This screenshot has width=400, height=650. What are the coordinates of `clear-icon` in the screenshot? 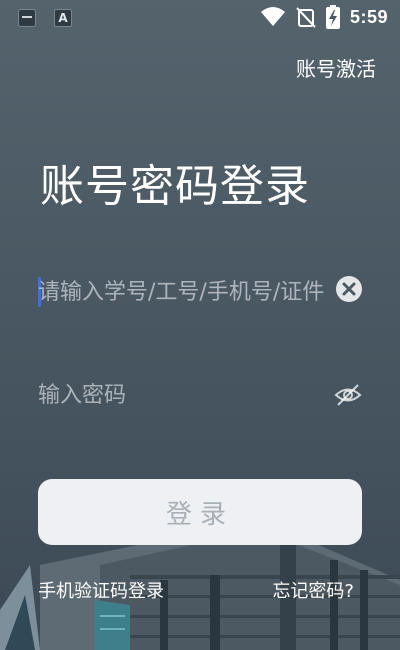 It's located at (349, 289).